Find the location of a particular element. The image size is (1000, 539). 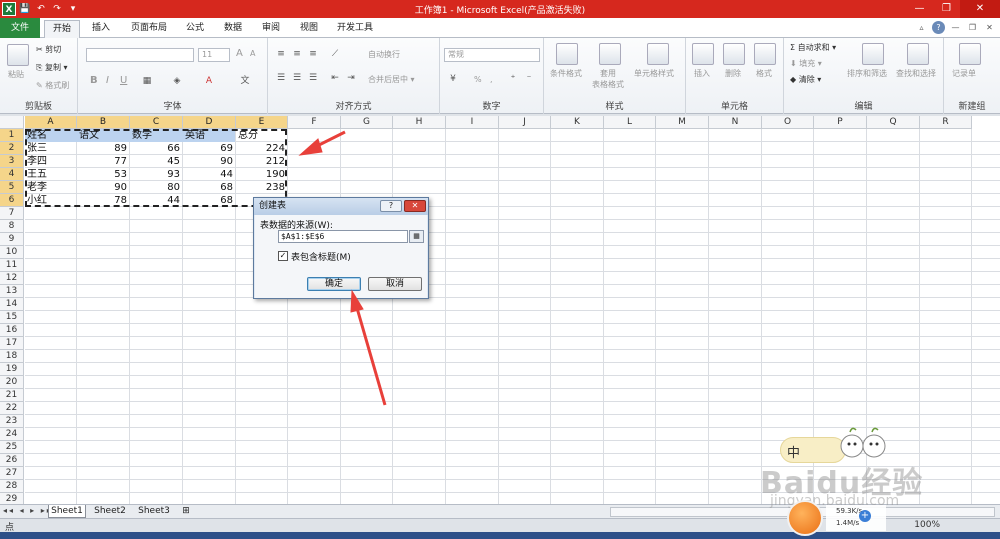

row-header: 20 is located at coordinates (12, 382).